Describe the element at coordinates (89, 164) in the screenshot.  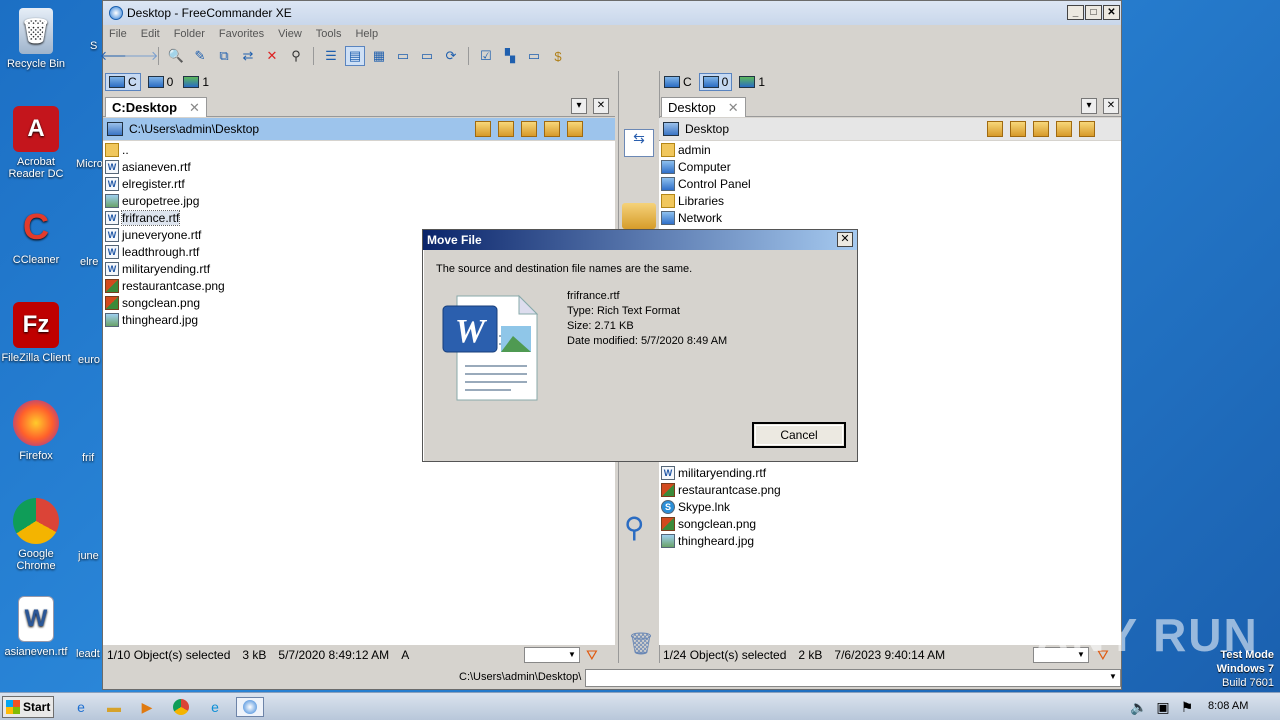
I see `desktop-icon-clipped: Micro` at that location.